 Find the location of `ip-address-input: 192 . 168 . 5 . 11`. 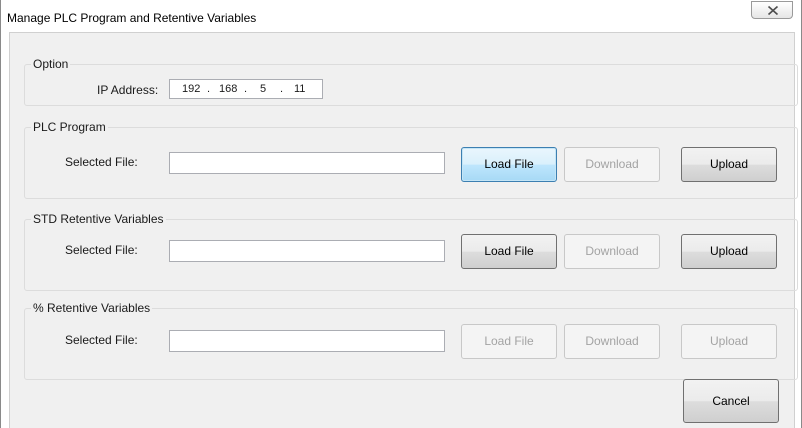

ip-address-input: 192 . 168 . 5 . 11 is located at coordinates (246, 89).